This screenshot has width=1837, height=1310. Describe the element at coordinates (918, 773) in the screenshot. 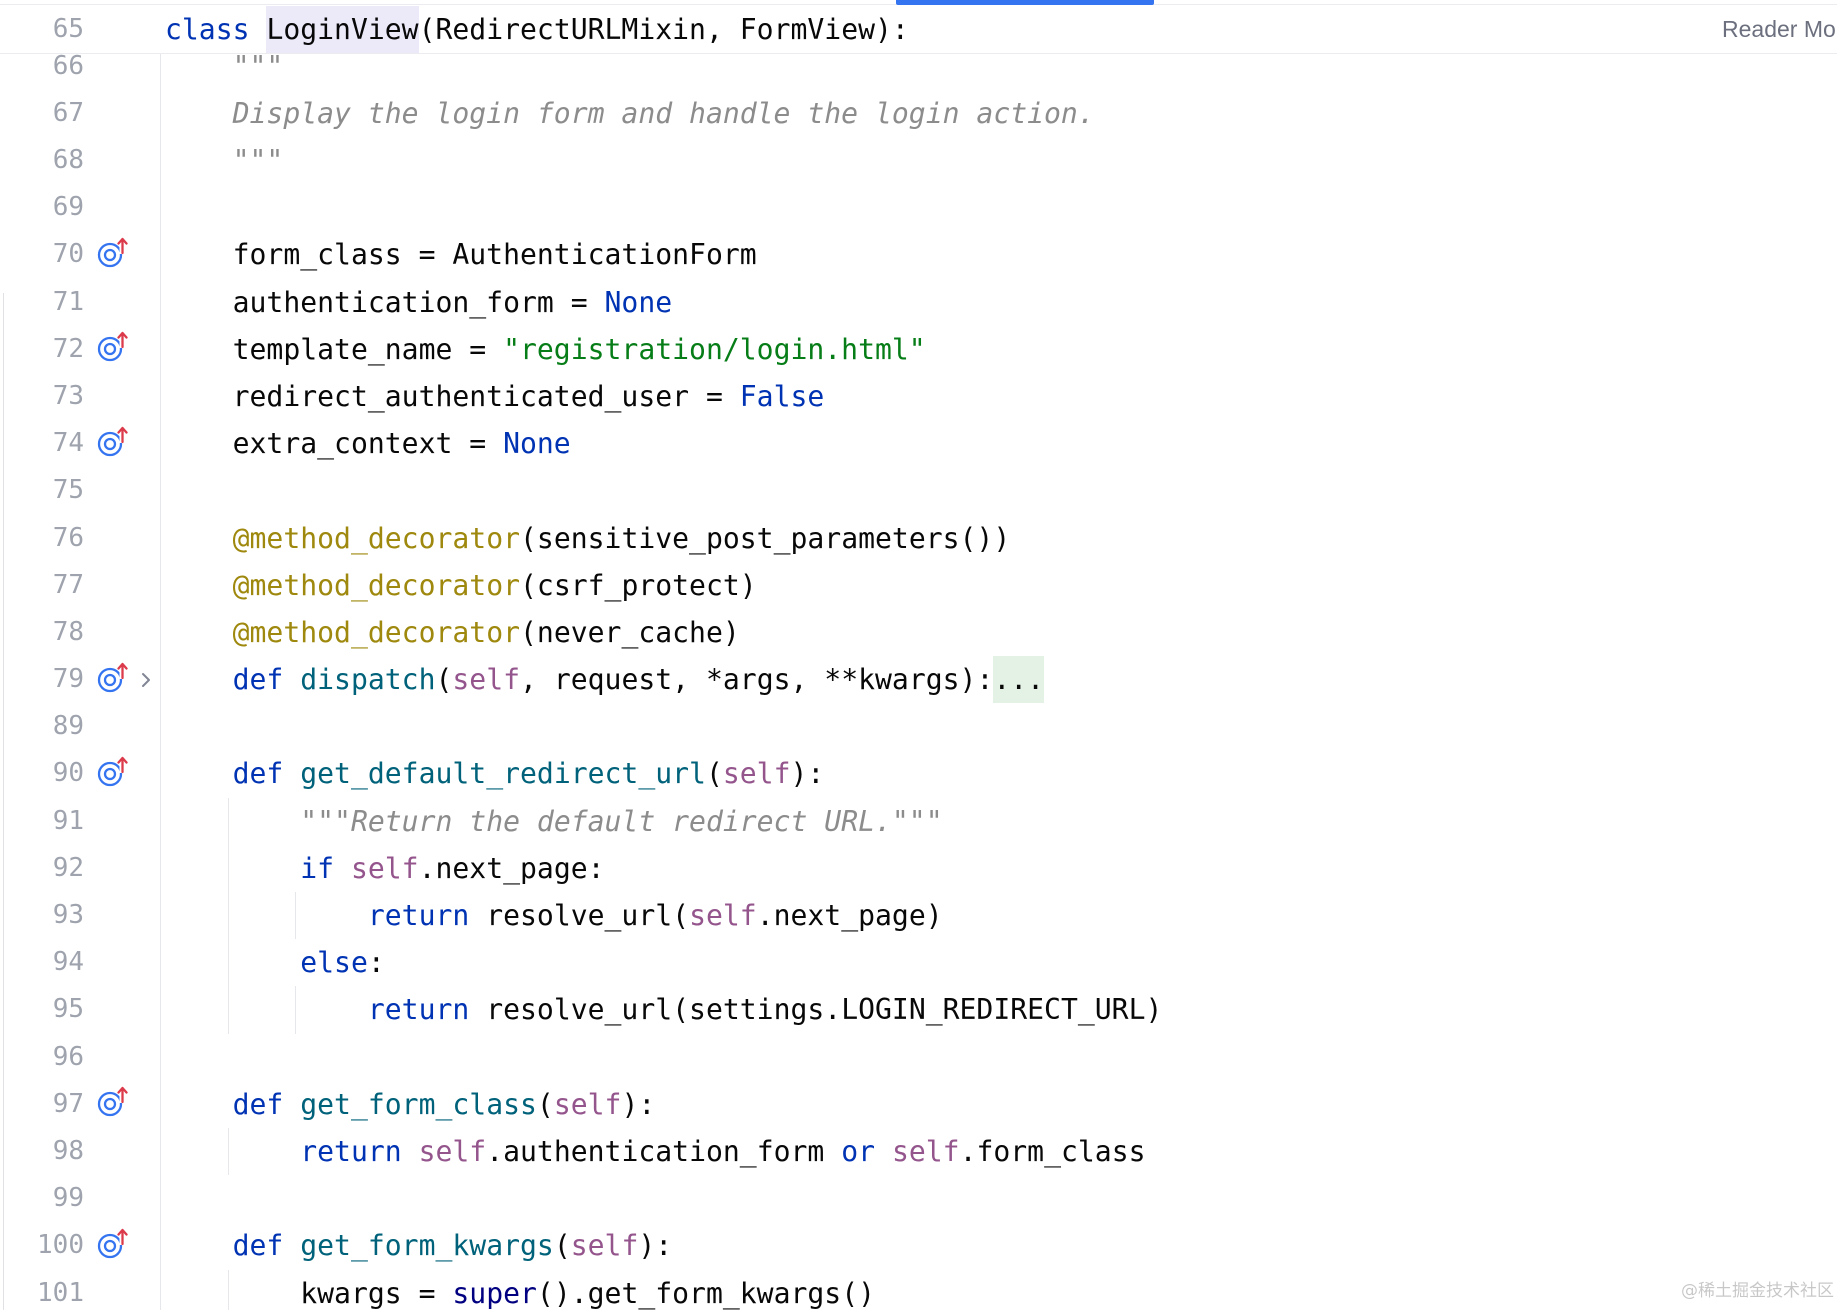

I see `code-line: 90 def get_default_redirect_url(self):` at that location.